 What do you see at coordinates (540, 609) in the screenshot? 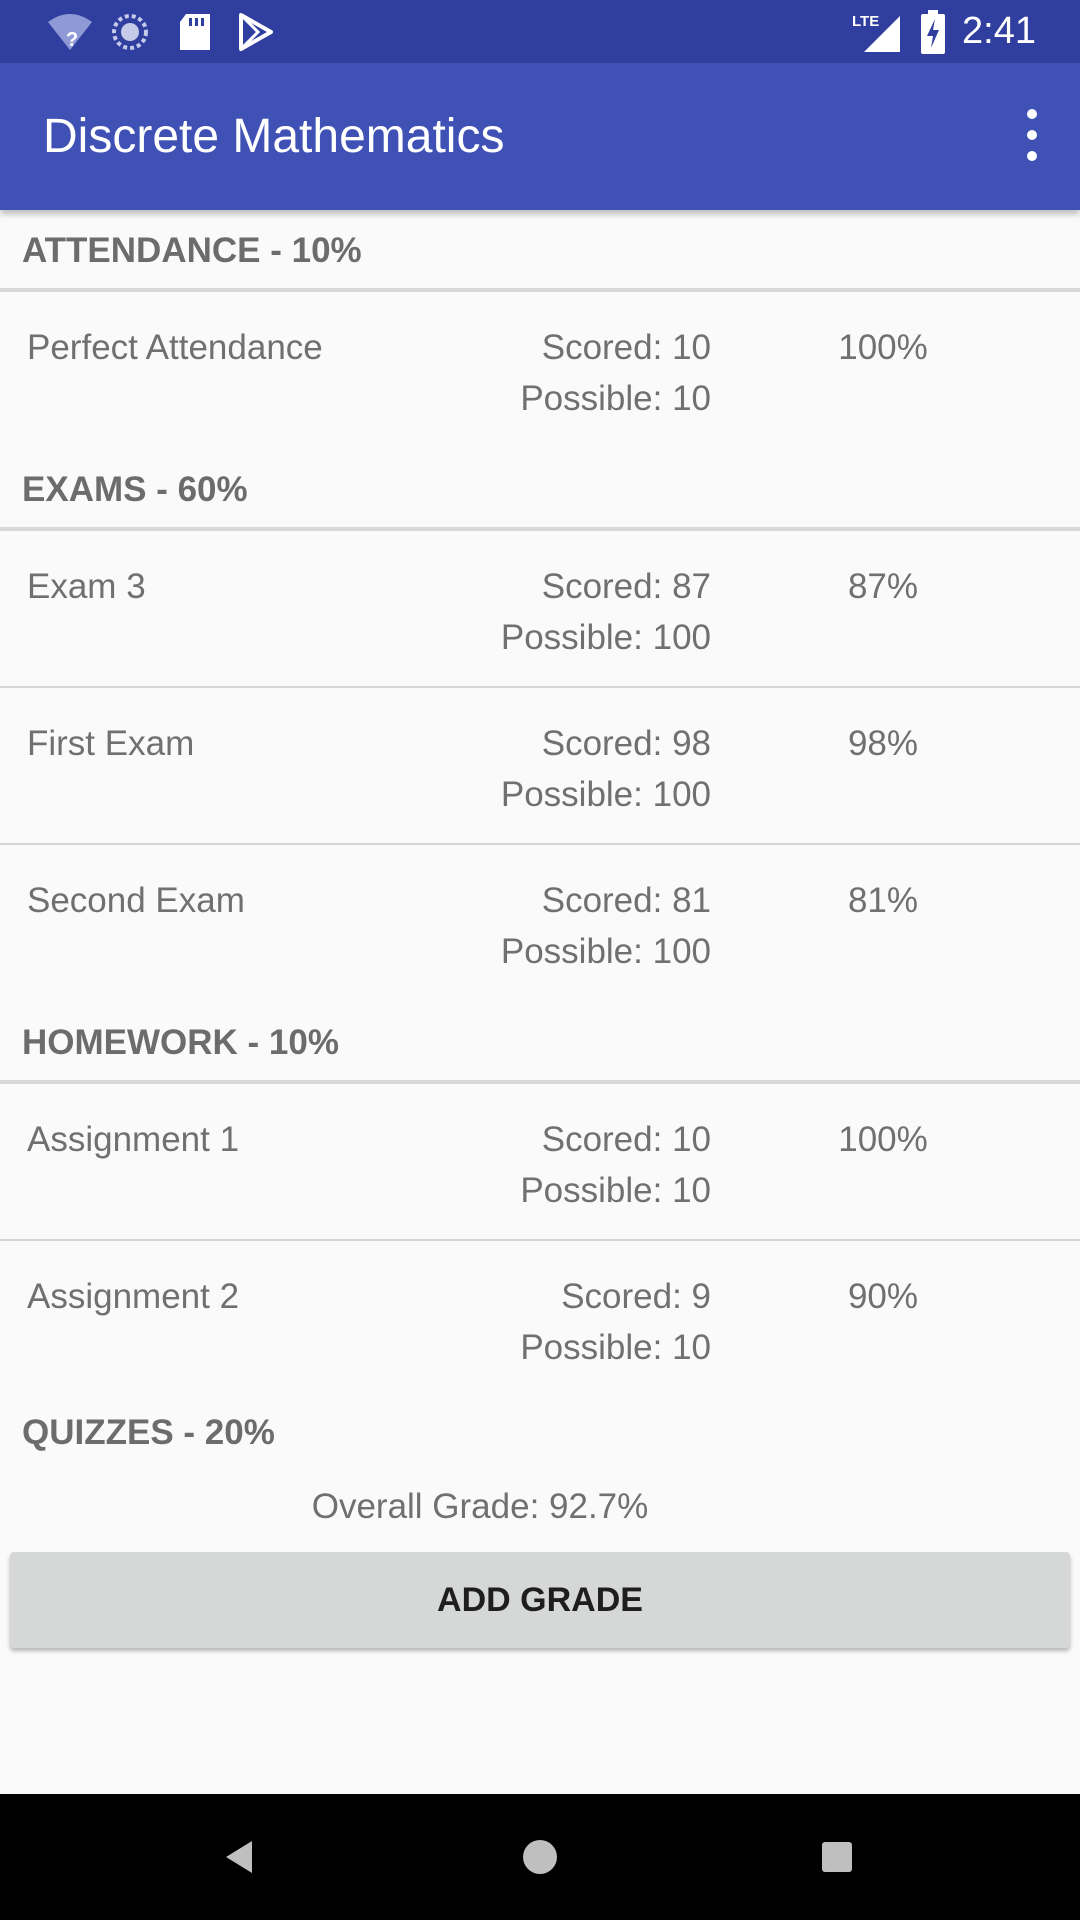
I see `grade-row: Exam 3 Scored: 87 Possible: 100 87%` at bounding box center [540, 609].